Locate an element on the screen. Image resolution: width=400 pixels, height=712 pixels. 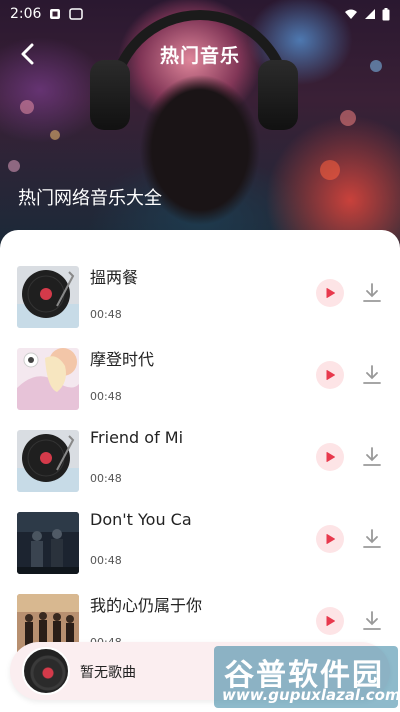
notification-icon is located at coordinates (55, 14).